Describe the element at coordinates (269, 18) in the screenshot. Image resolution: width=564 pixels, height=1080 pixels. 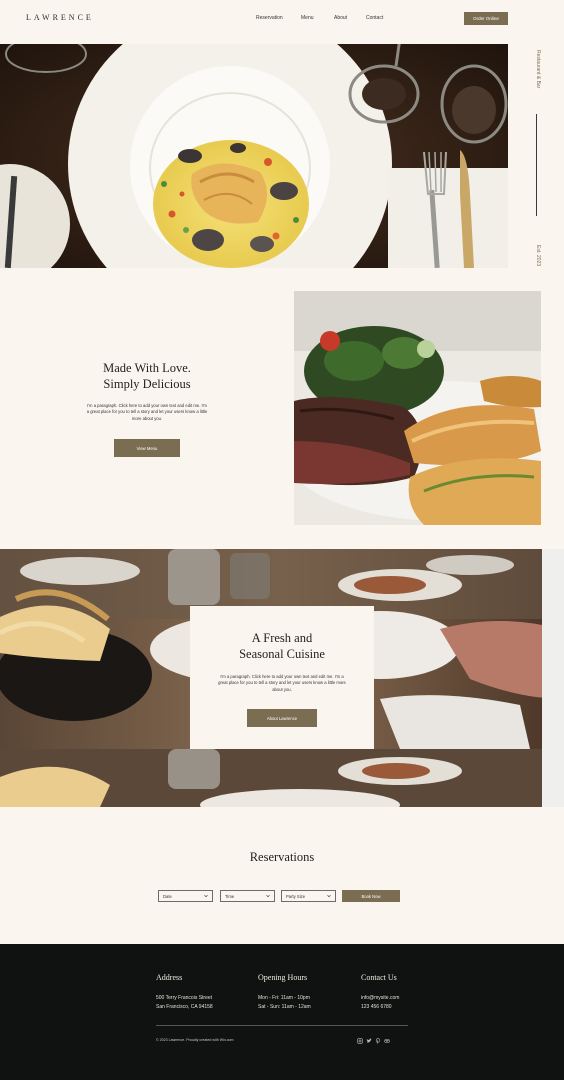
I see `nav-reservation: Reservation` at that location.